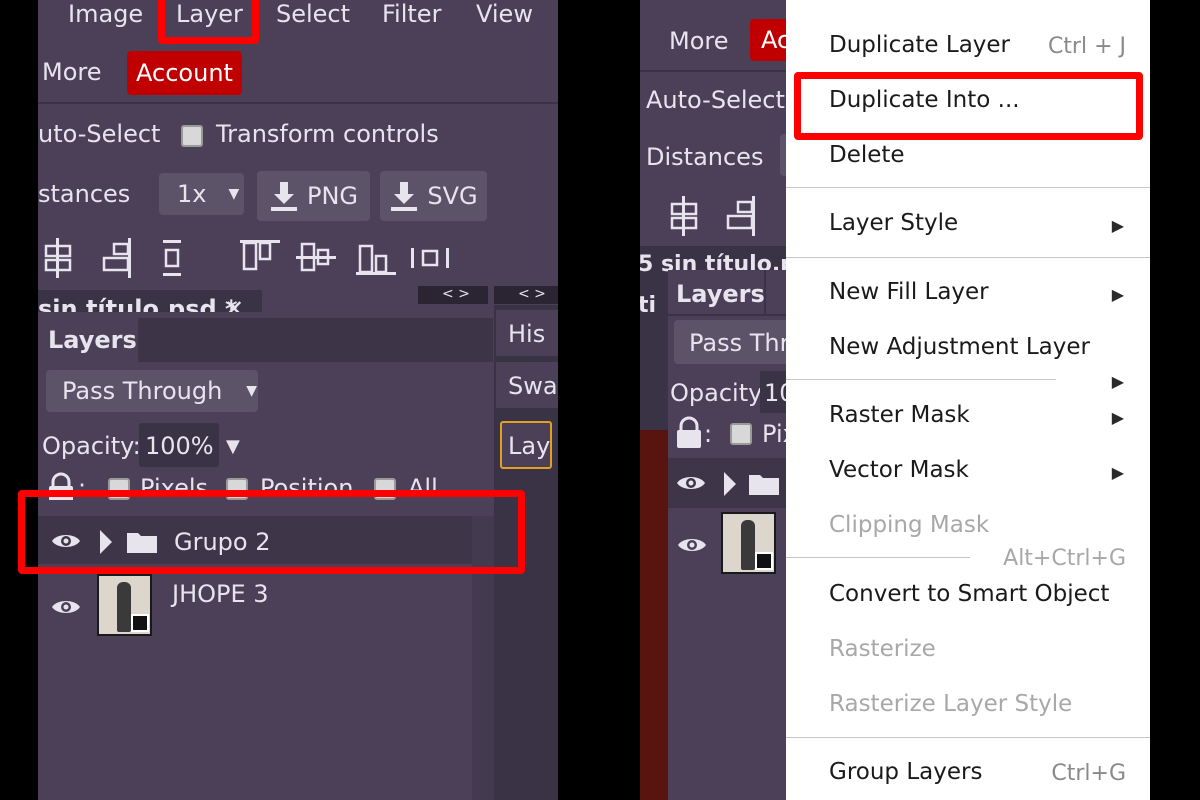 The height and width of the screenshot is (800, 1200). Describe the element at coordinates (899, 470) in the screenshot. I see `menu-item-vector-mask: Vector Mask` at that location.